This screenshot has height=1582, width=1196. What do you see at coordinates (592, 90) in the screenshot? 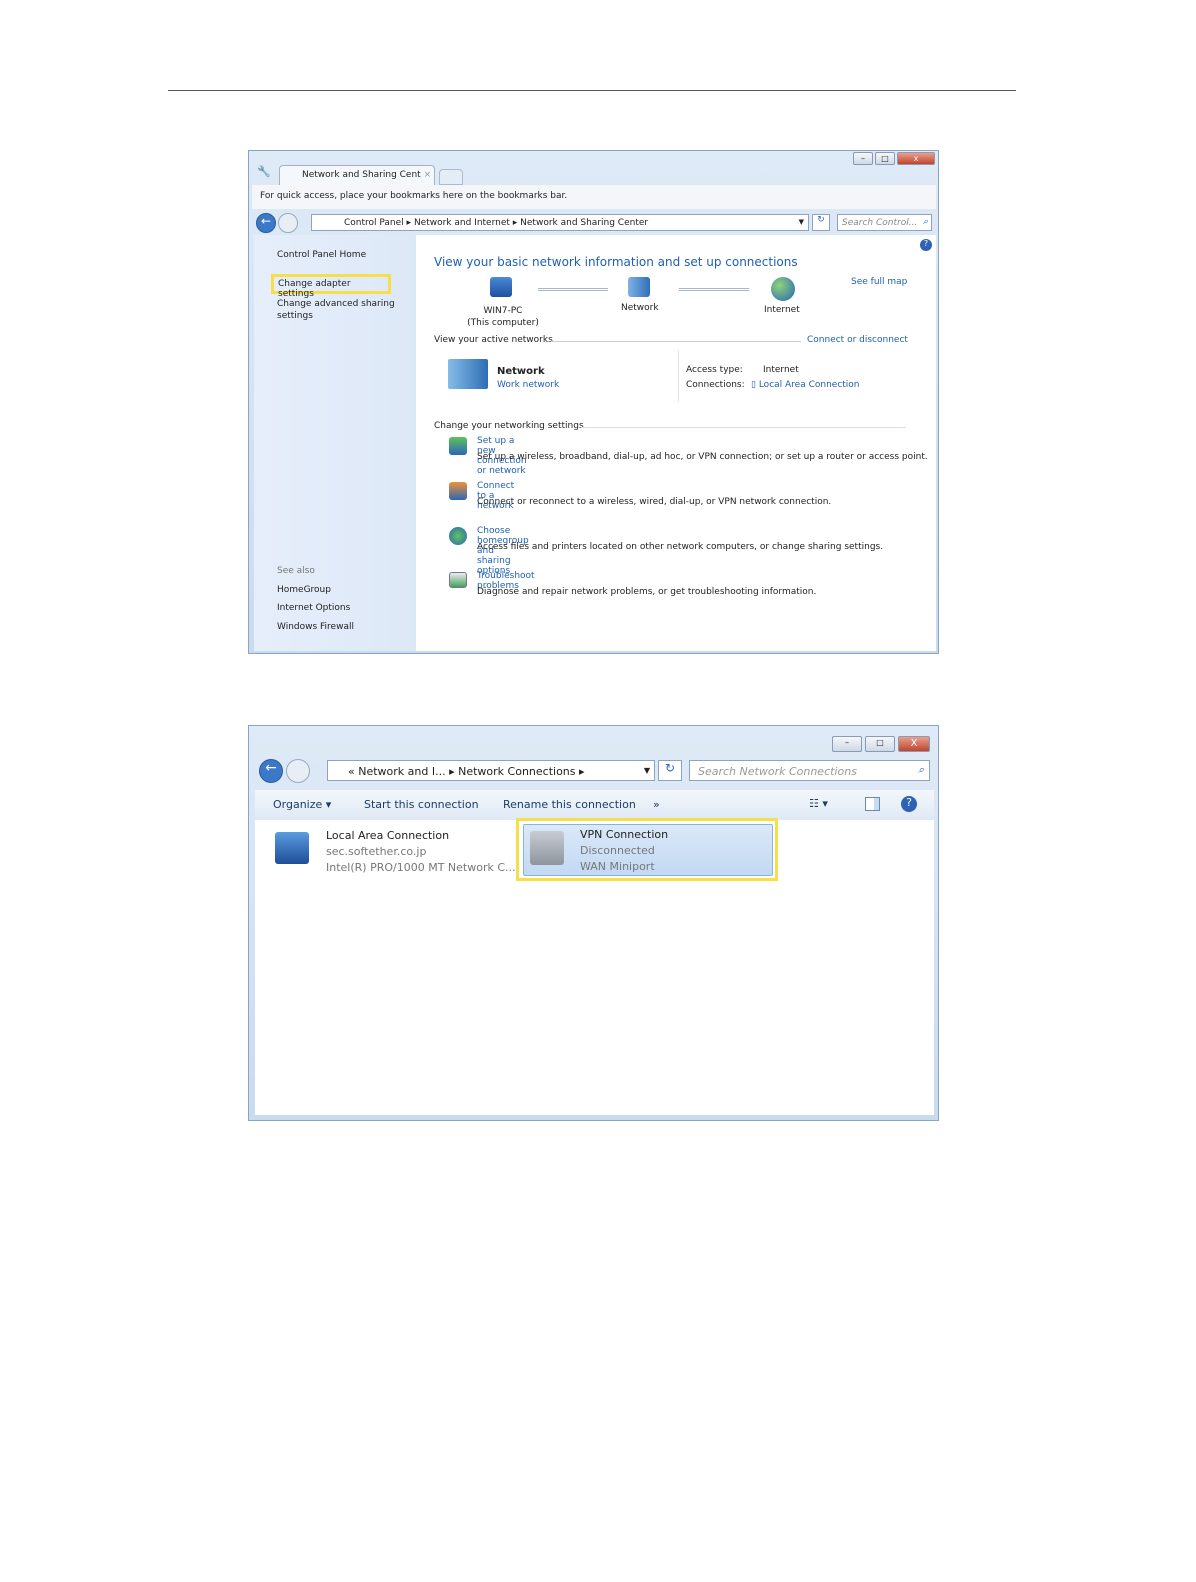
I see `page-header-rule` at bounding box center [592, 90].